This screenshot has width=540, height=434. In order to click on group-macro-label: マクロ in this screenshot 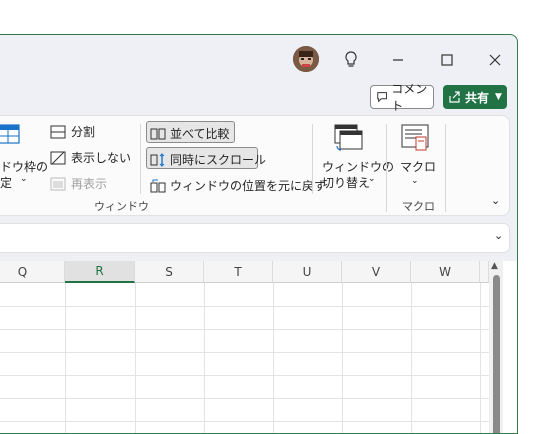, I will do `click(418, 206)`.